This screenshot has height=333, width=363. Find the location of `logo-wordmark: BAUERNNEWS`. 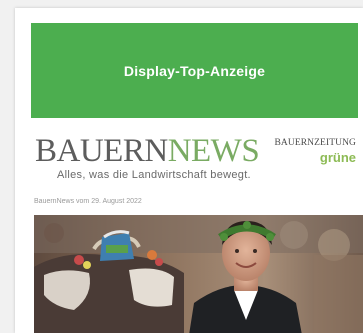

logo-wordmark: BAUERNNEWS is located at coordinates (147, 151).